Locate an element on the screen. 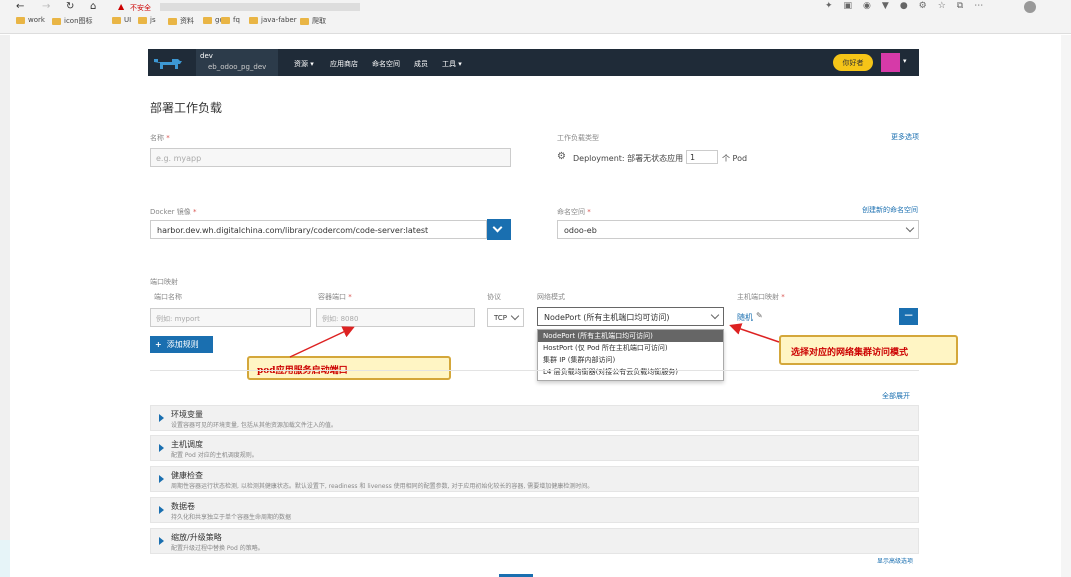 The width and height of the screenshot is (1071, 577). arrow-to-container-port is located at coordinates (322, 342).